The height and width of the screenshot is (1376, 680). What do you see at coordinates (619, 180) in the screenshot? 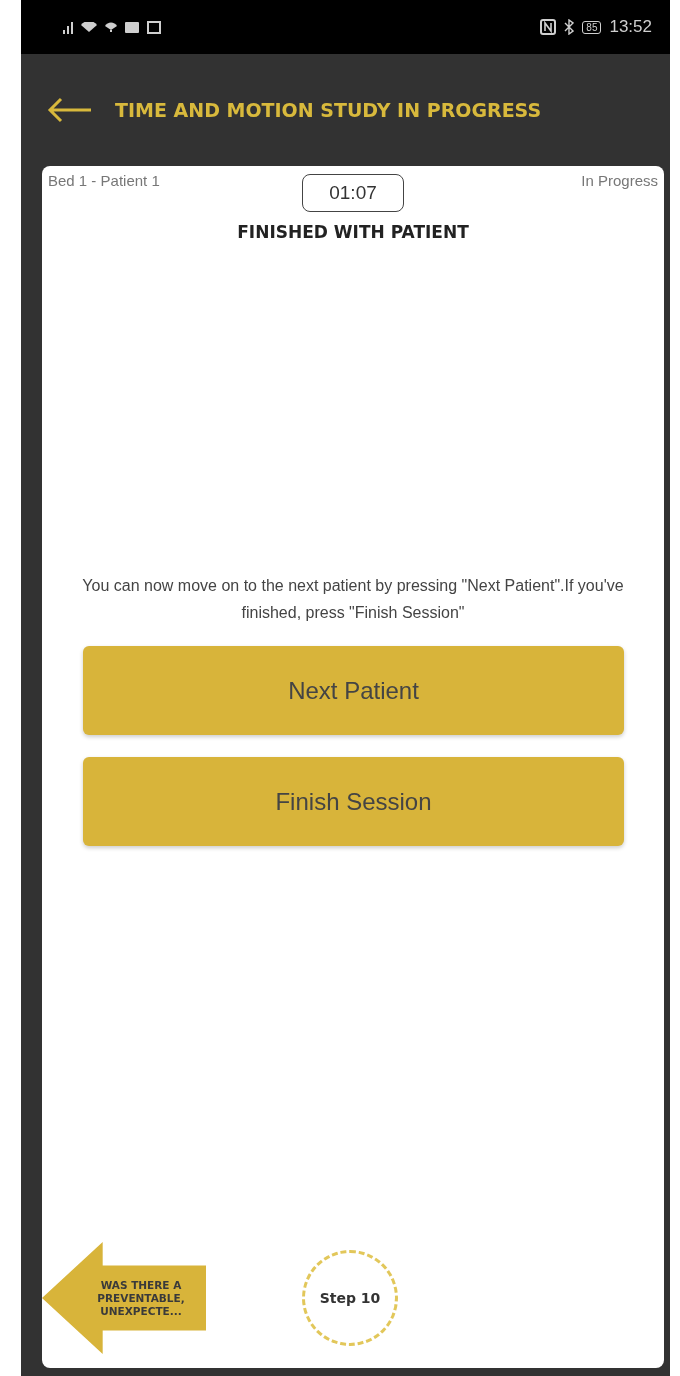
I see `status-label: In Progress` at bounding box center [619, 180].